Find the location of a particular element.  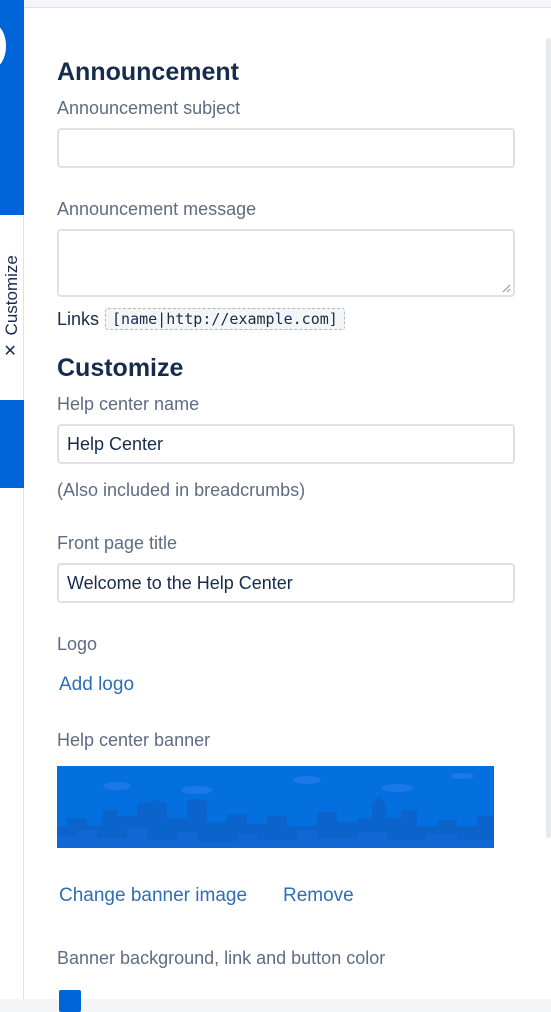

add-logo-link: Add logo is located at coordinates (96, 685).